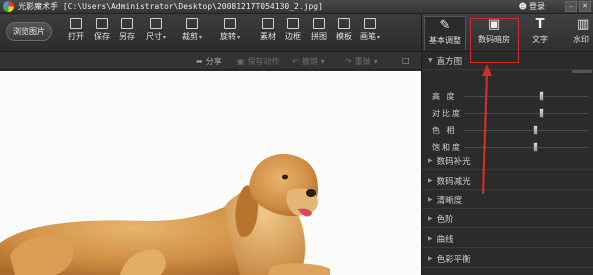 The height and width of the screenshot is (275, 593). What do you see at coordinates (293, 36) in the screenshot?
I see `tool-label: 边框` at bounding box center [293, 36].